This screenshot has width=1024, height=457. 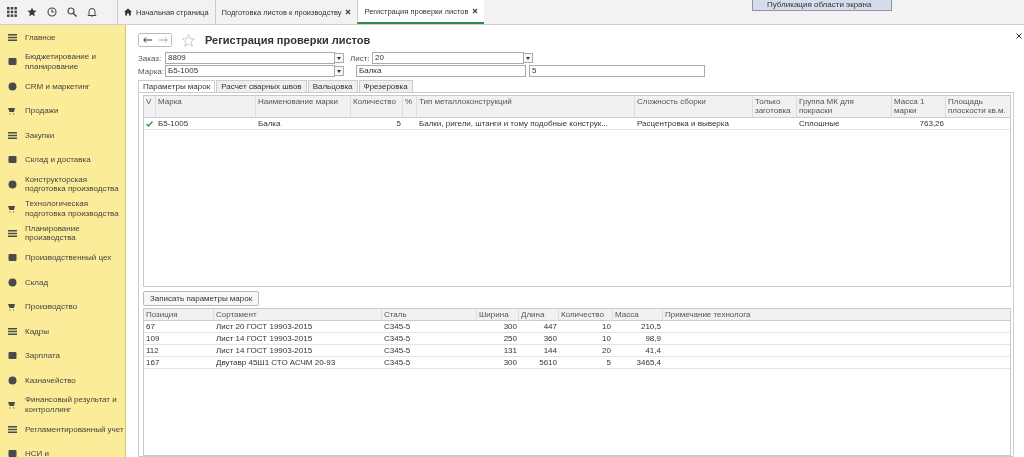 What do you see at coordinates (62, 233) in the screenshot?
I see `sidebar-item: Планирование производства` at bounding box center [62, 233].